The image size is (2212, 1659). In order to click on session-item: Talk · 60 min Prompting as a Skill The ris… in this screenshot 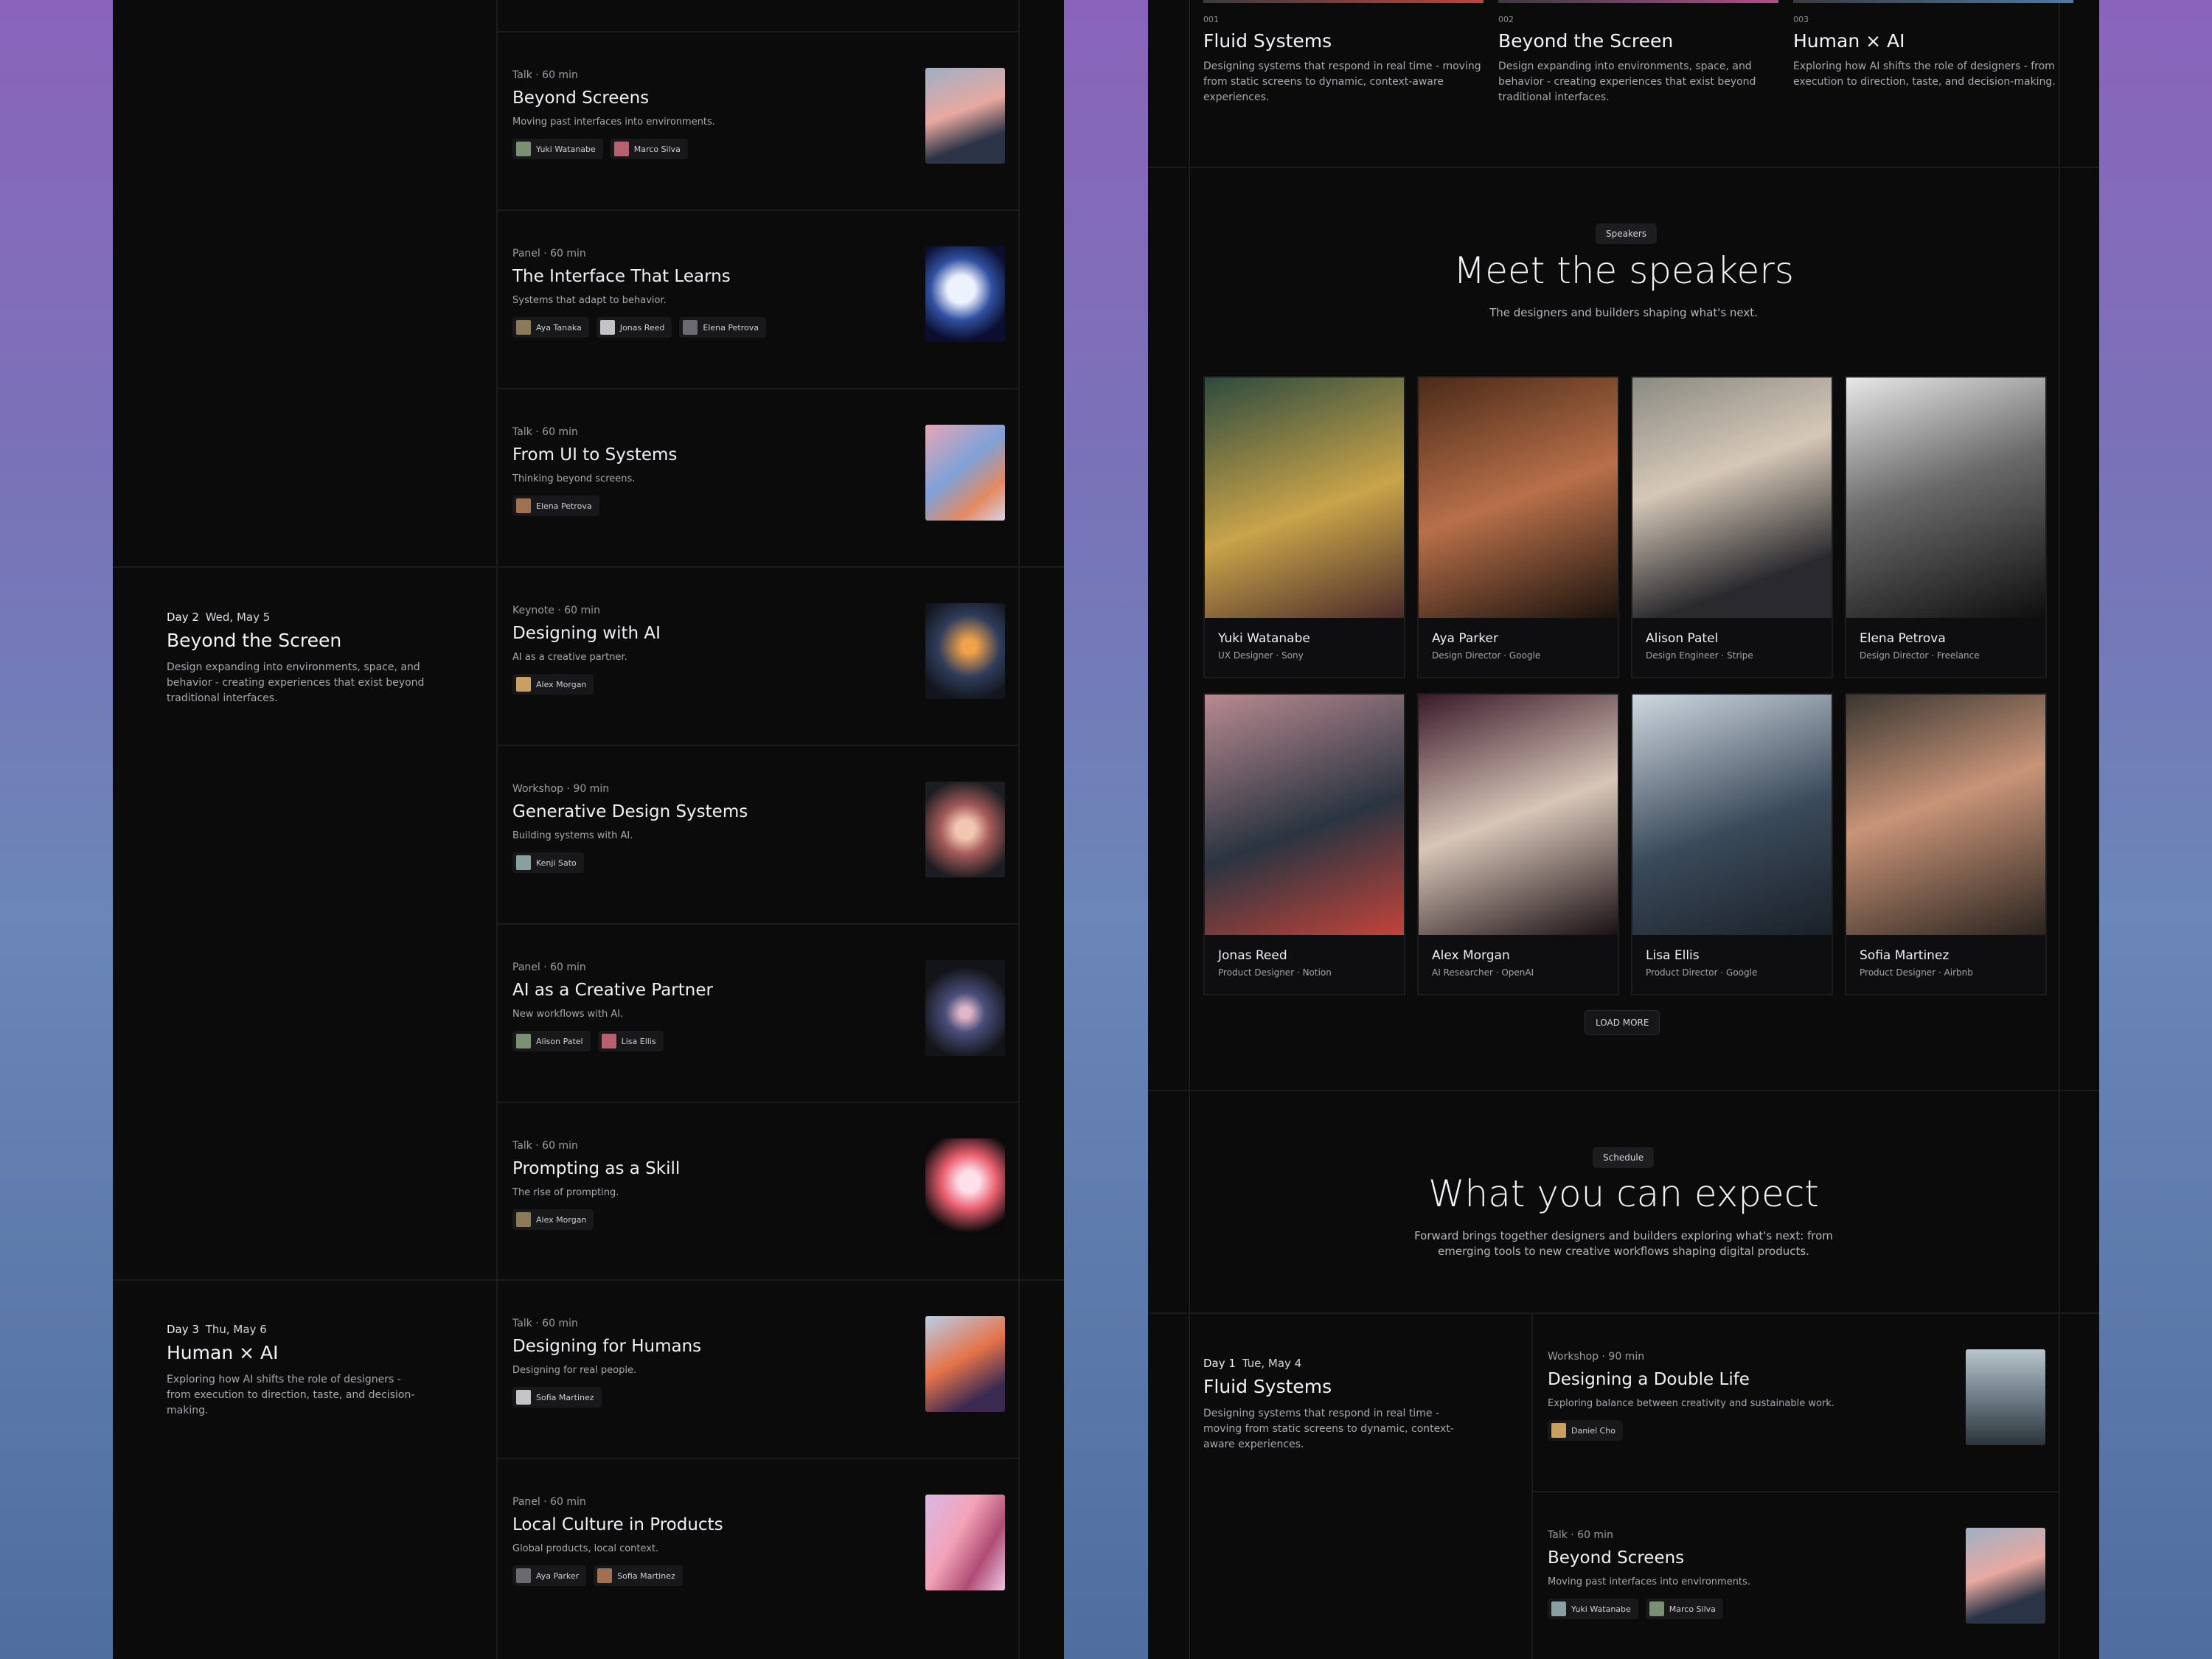, I will do `click(757, 1191)`.